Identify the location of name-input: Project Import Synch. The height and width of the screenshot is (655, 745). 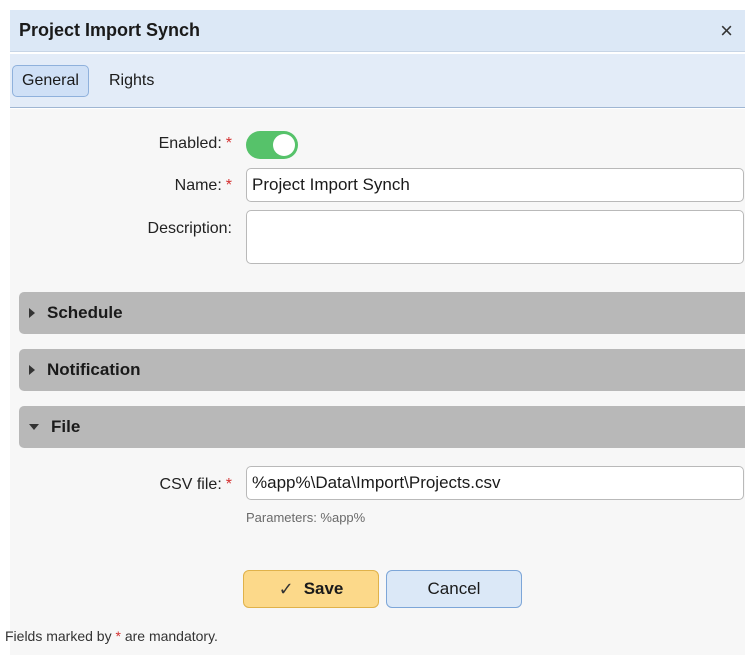
(495, 185).